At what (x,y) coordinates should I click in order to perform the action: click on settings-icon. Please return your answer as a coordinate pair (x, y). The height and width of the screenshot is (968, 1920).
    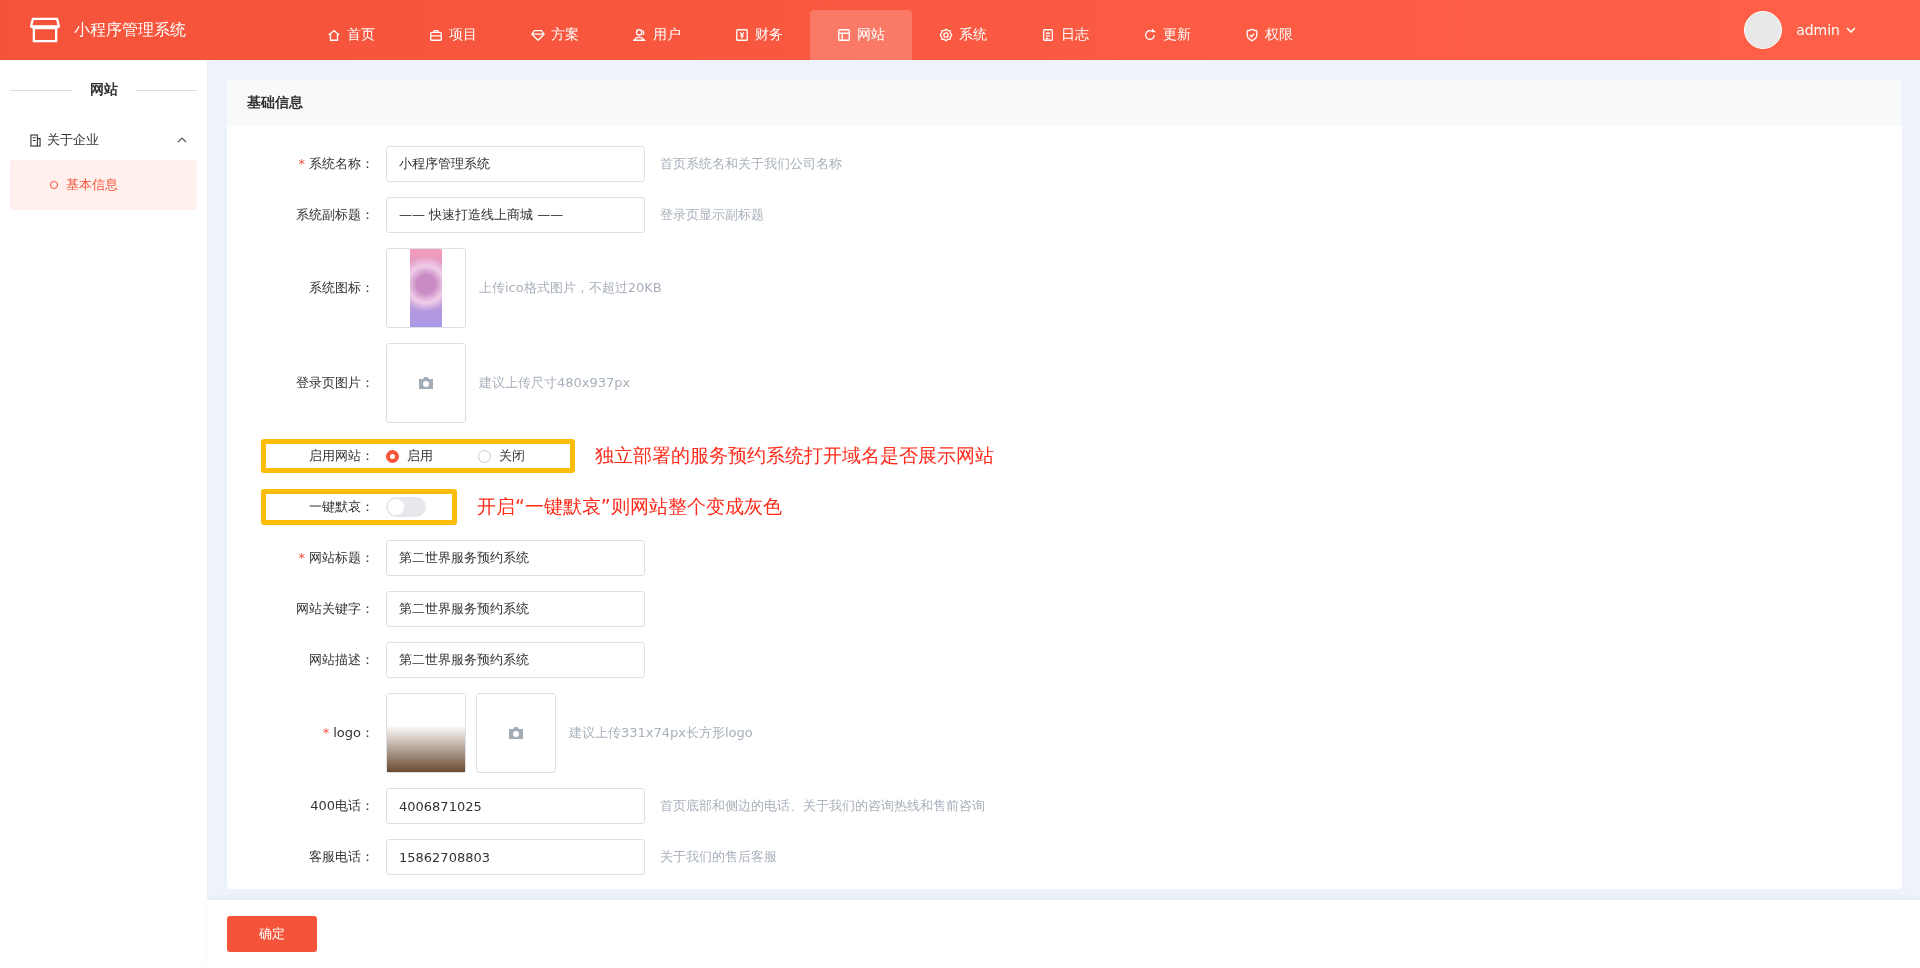
    Looking at the image, I should click on (946, 35).